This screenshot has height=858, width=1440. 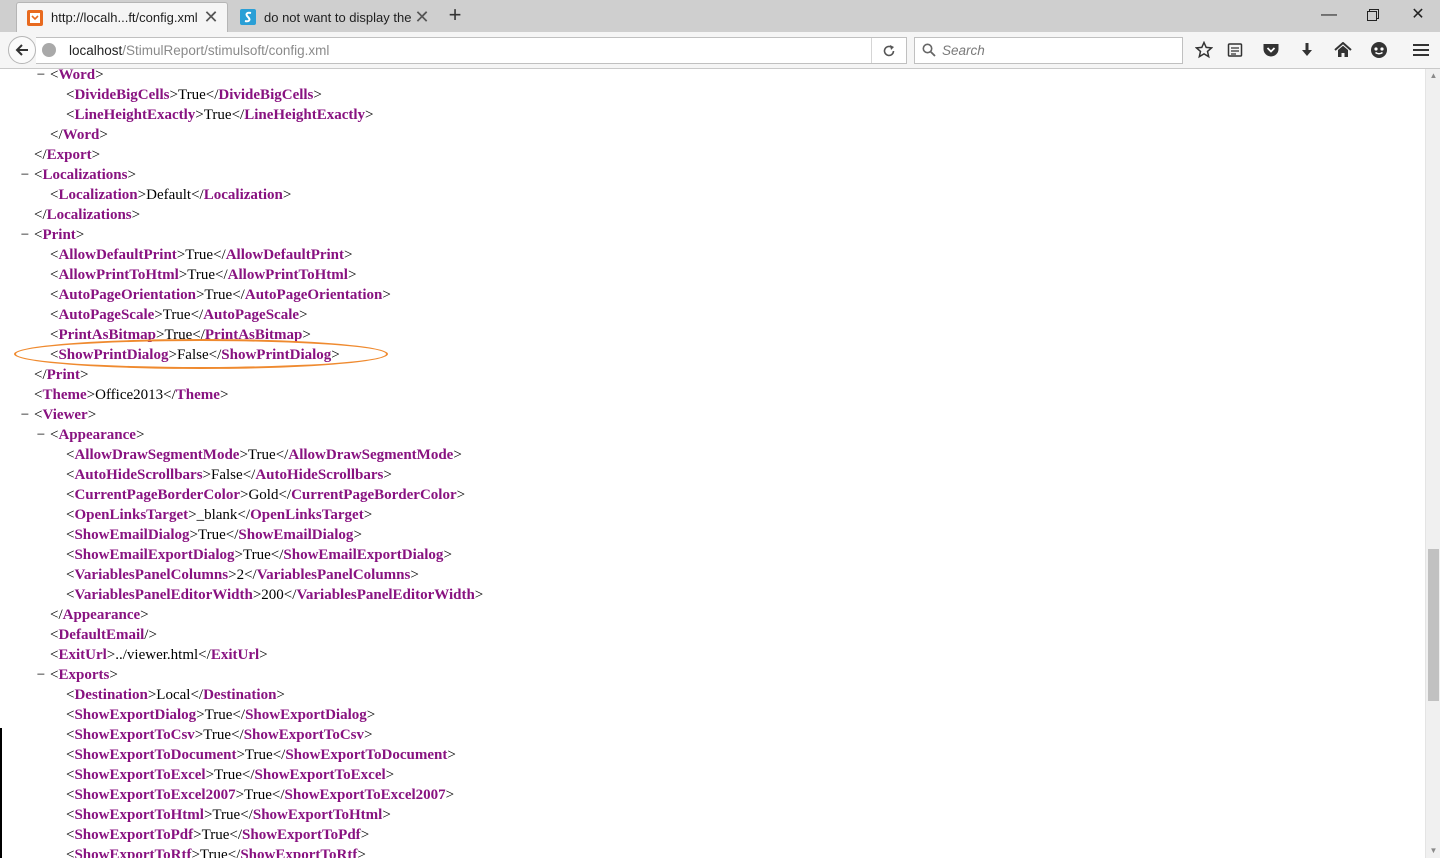 What do you see at coordinates (171, 195) in the screenshot?
I see `xml-line: <Localization>Default</Localization>` at bounding box center [171, 195].